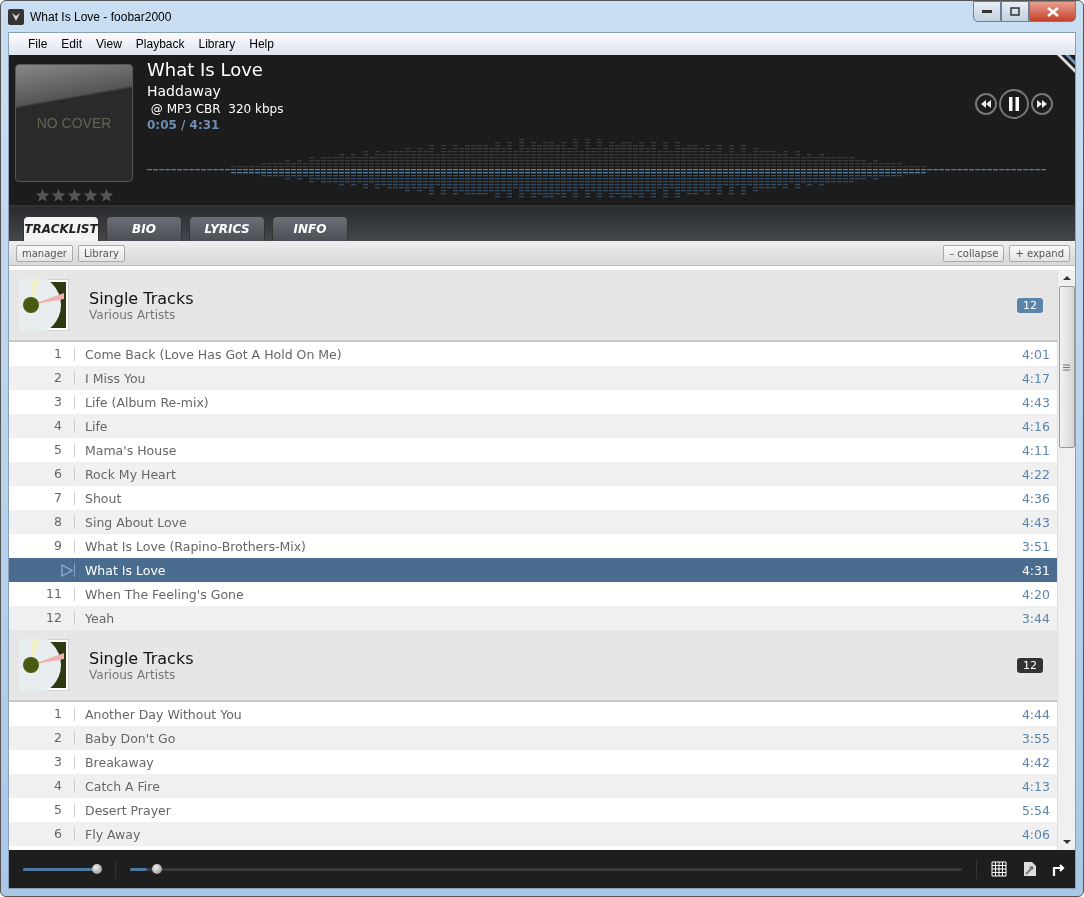 The height and width of the screenshot is (897, 1084). I want to click on pause-button, so click(1014, 104).